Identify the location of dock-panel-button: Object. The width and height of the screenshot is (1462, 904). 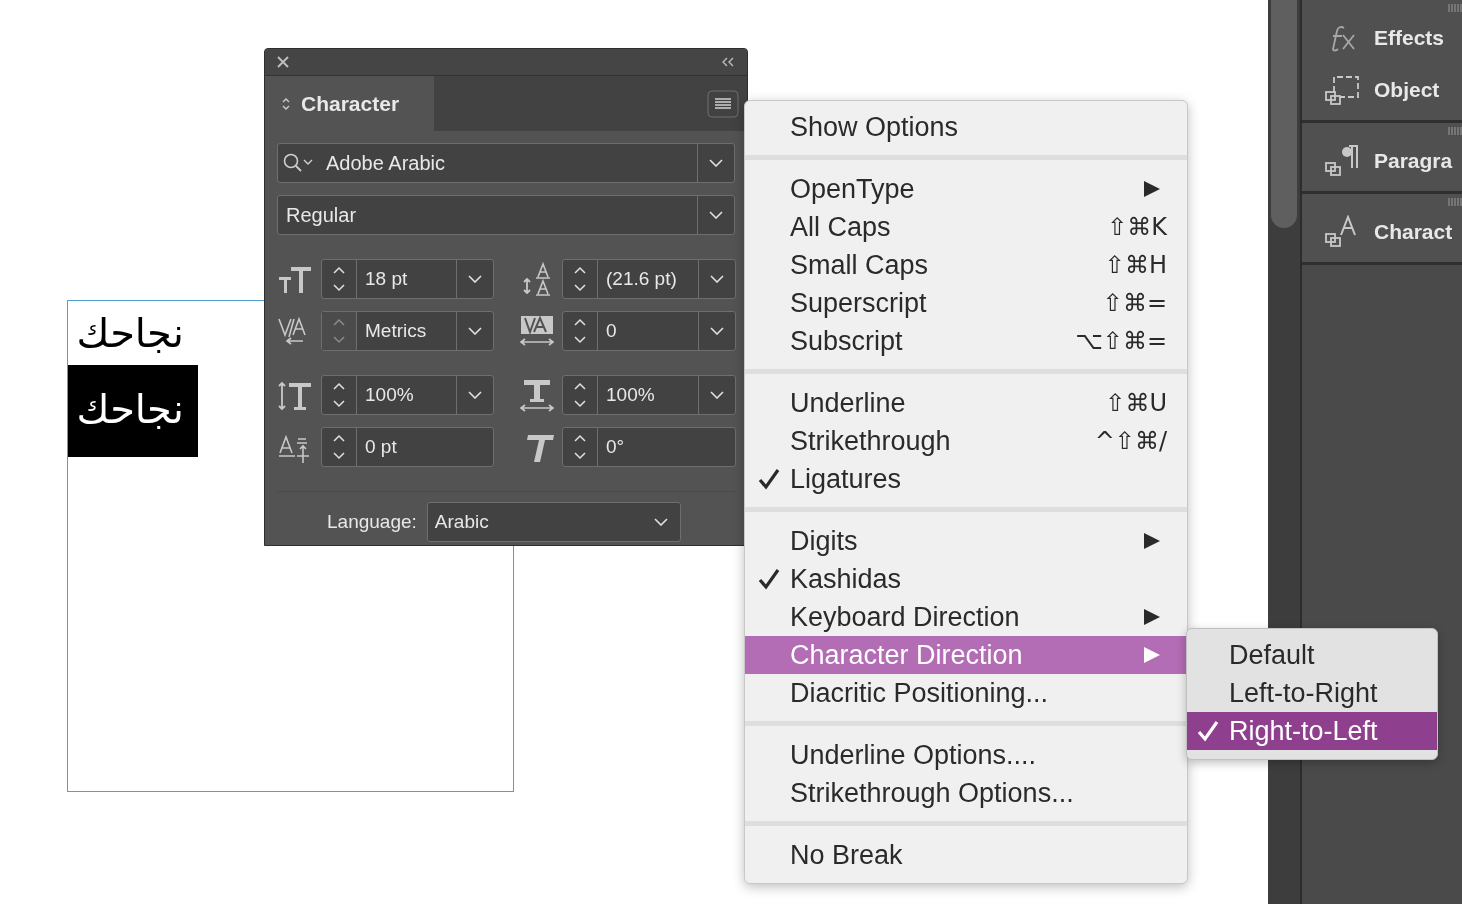
(1393, 90).